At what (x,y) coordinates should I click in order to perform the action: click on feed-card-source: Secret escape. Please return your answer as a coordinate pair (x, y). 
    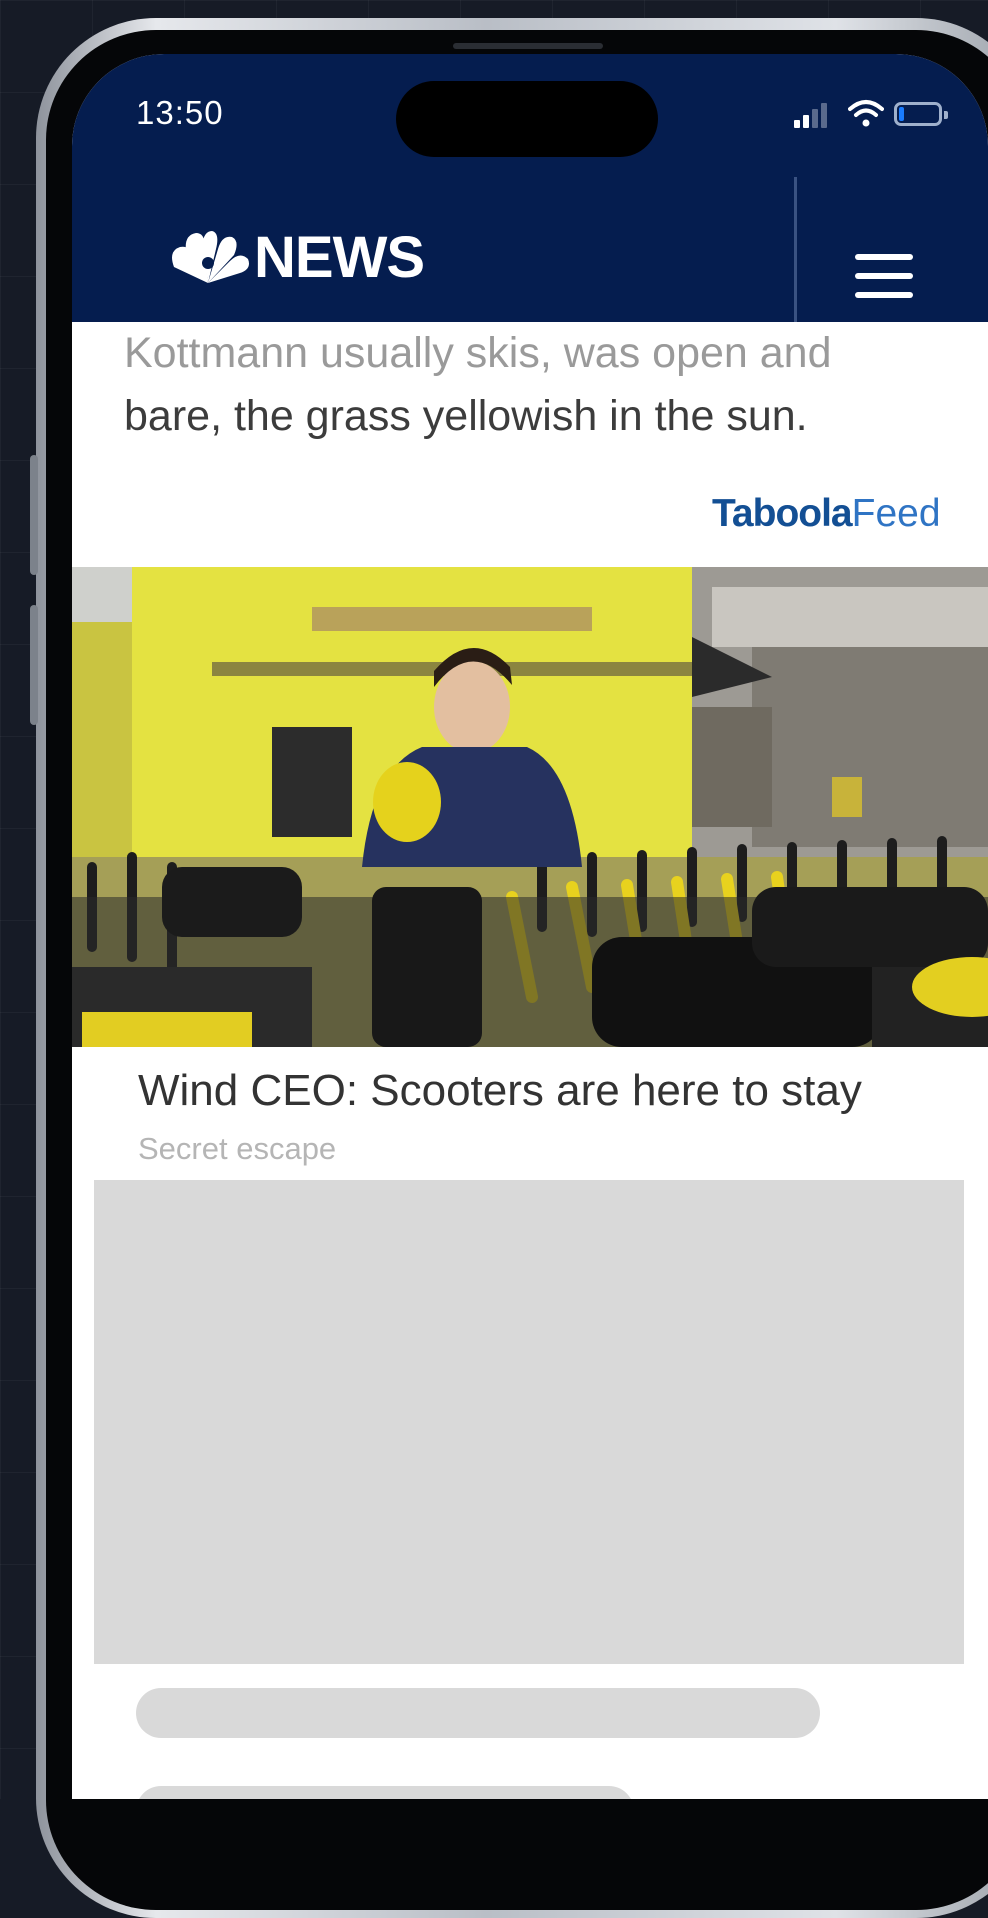
    Looking at the image, I should click on (237, 1148).